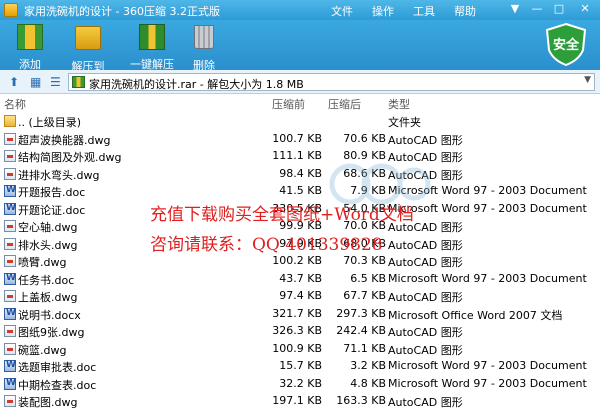  What do you see at coordinates (342, 11) in the screenshot?
I see `menu-file: 文件` at bounding box center [342, 11].